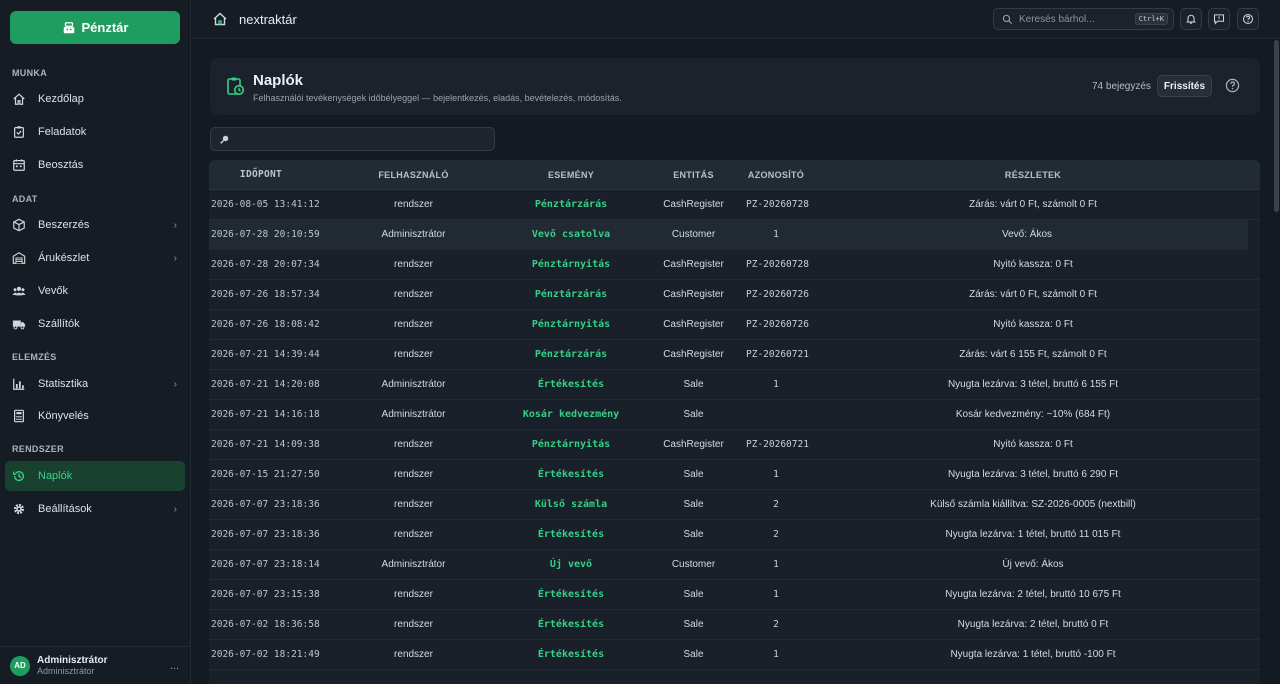 This screenshot has height=684, width=1280. What do you see at coordinates (95, 132) in the screenshot?
I see `sidebar-item-feladatok: Feladatok` at bounding box center [95, 132].